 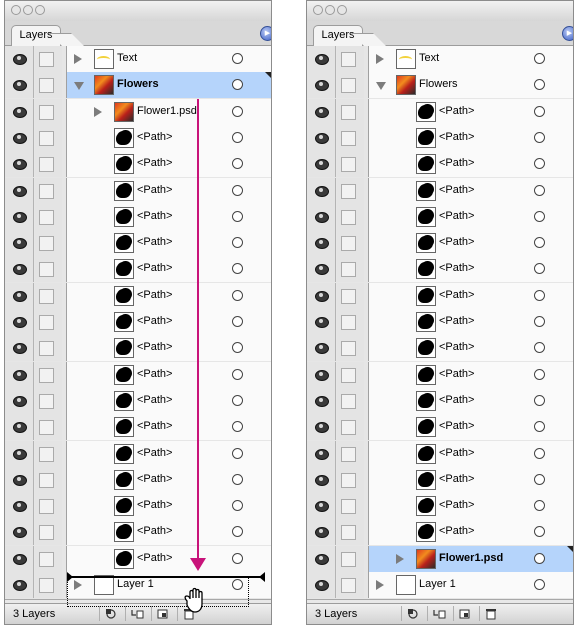 I want to click on delete-button, so click(x=490, y=613).